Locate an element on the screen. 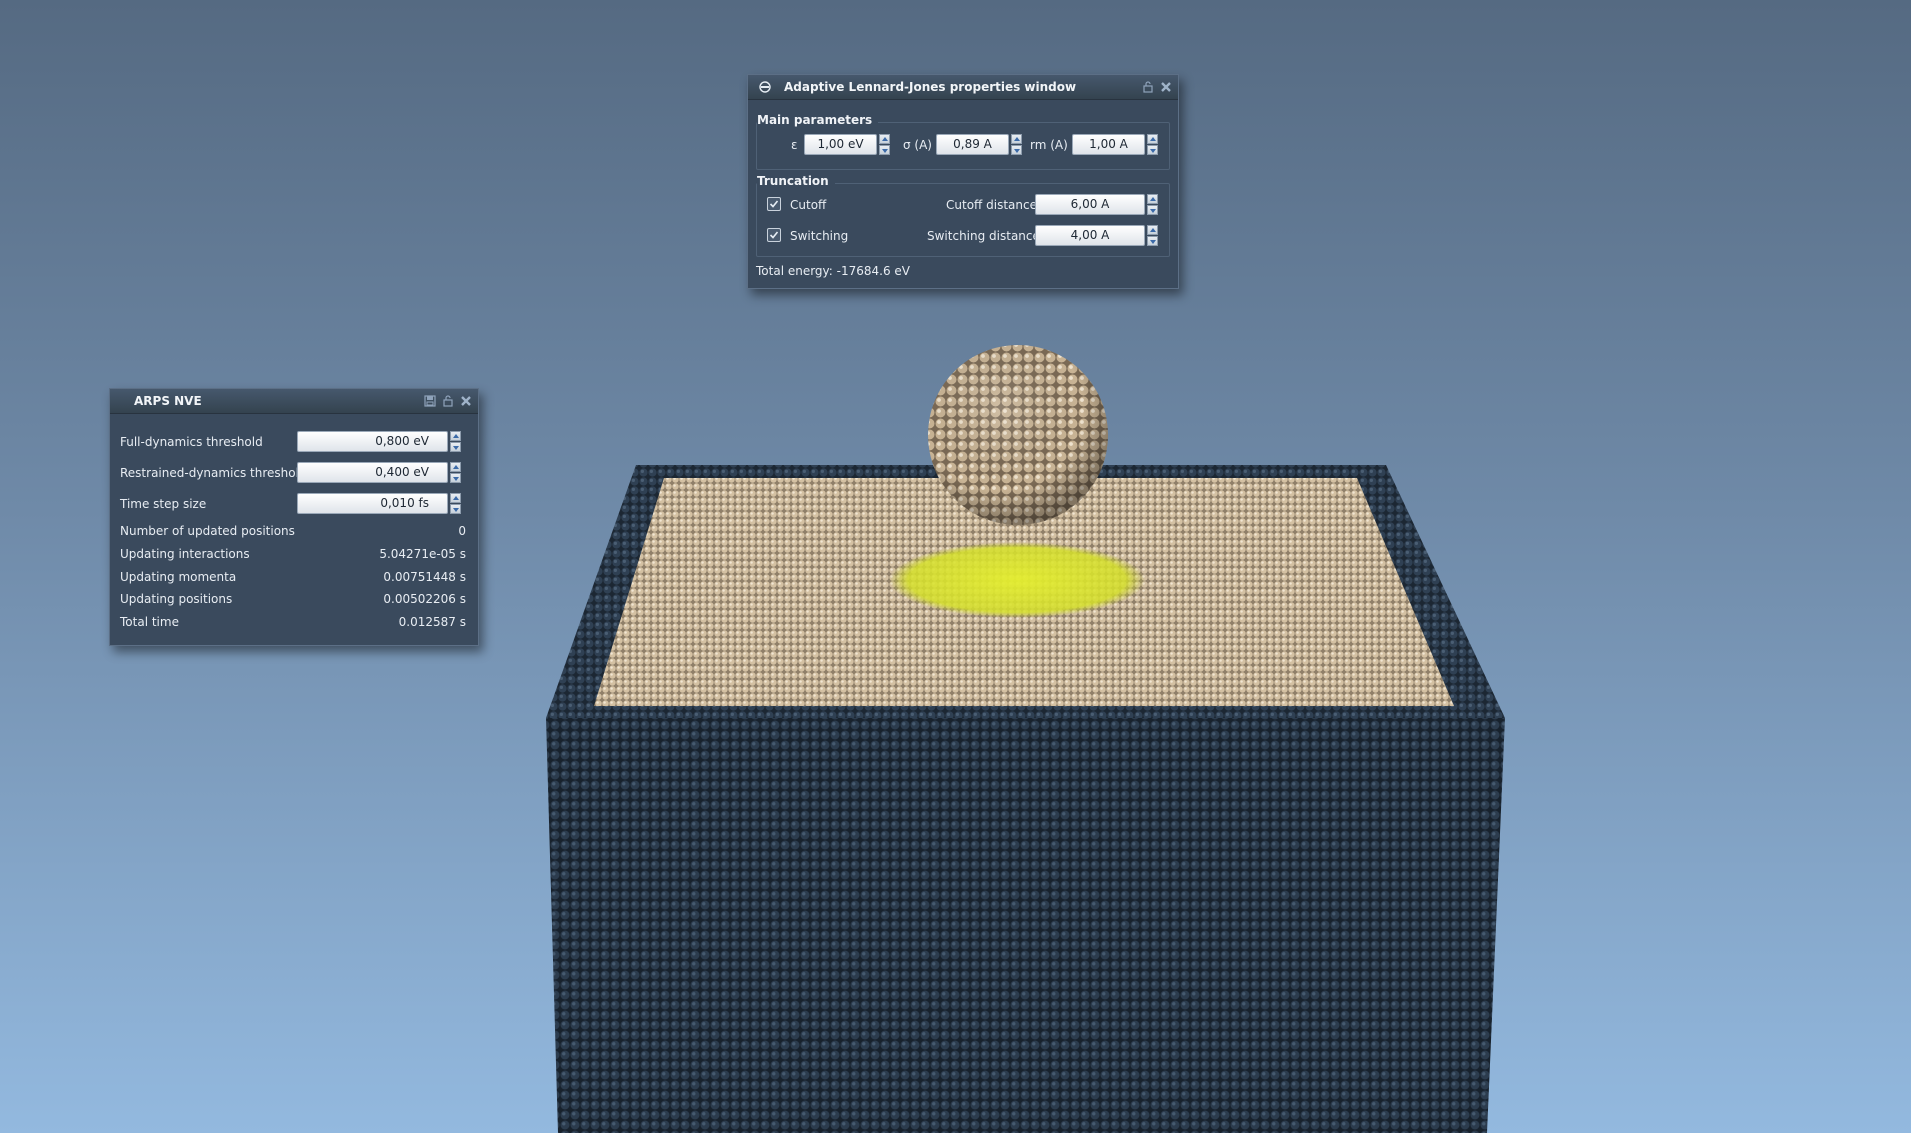 The height and width of the screenshot is (1133, 1911). rm-stepper: 1,00 A is located at coordinates (1116, 144).